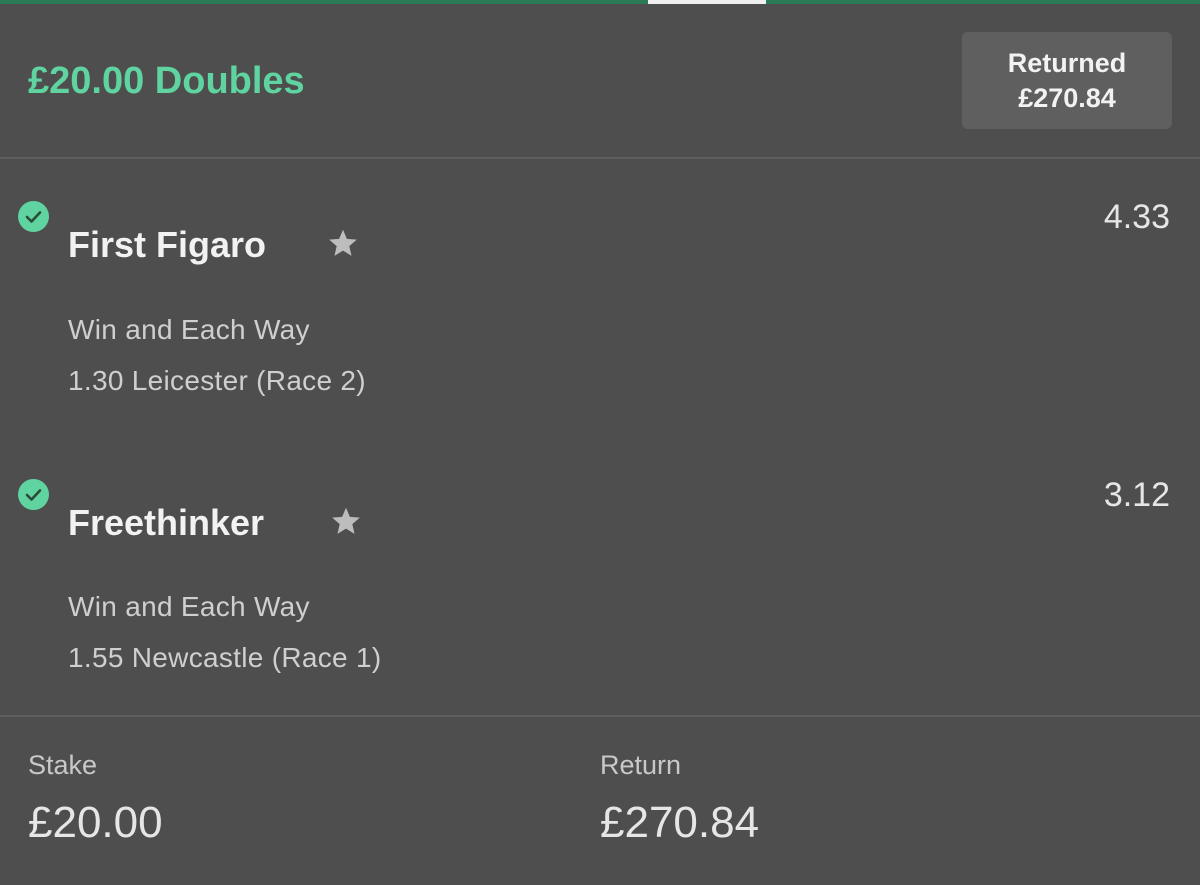 Image resolution: width=1200 pixels, height=885 pixels. What do you see at coordinates (95, 822) in the screenshot?
I see `stake-value: £20.00` at bounding box center [95, 822].